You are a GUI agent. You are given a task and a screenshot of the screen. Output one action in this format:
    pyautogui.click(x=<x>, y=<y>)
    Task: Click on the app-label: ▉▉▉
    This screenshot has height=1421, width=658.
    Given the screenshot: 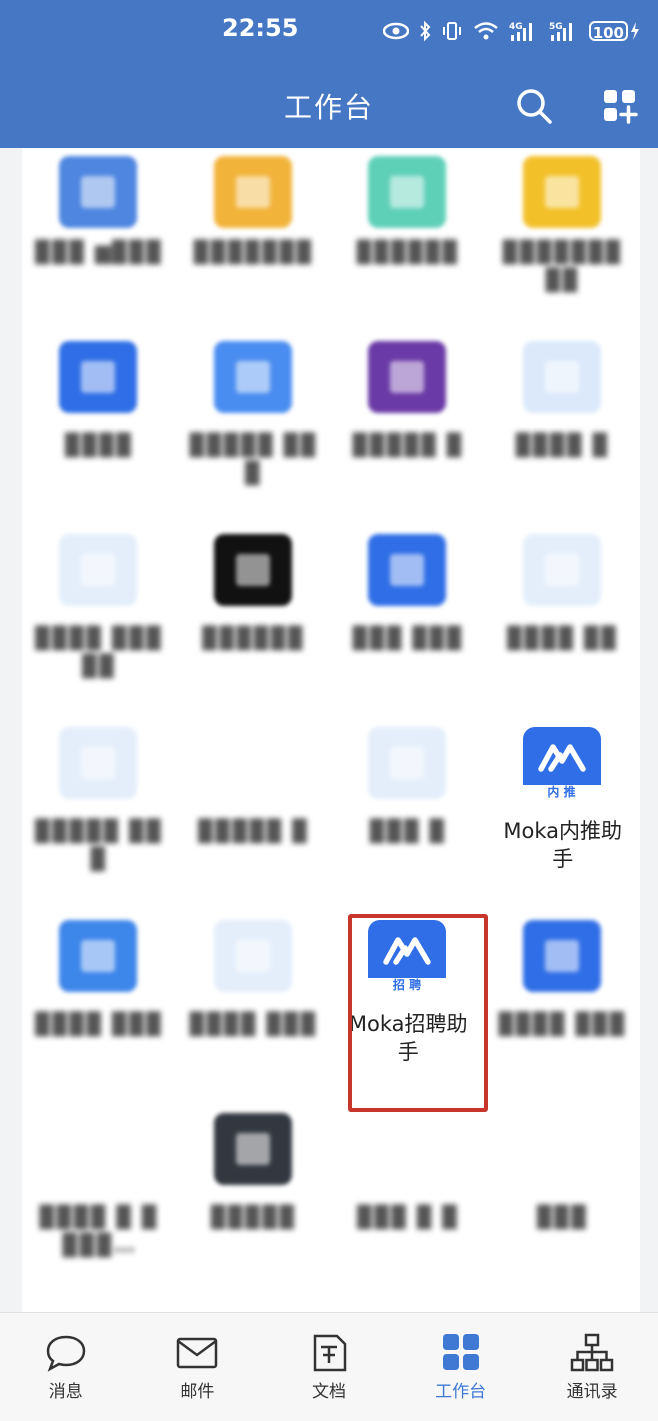 What is the action you would take?
    pyautogui.click(x=563, y=1217)
    